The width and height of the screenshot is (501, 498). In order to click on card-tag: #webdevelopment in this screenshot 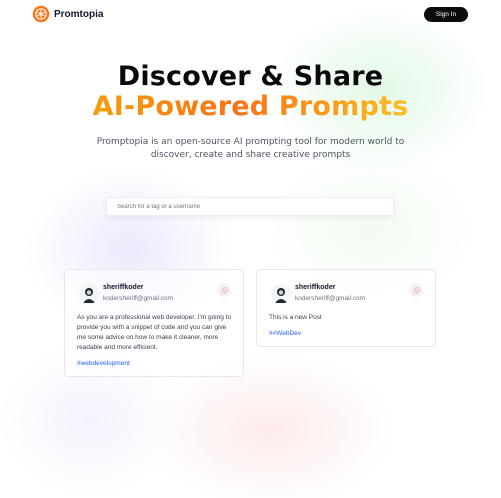, I will do `click(103, 363)`.